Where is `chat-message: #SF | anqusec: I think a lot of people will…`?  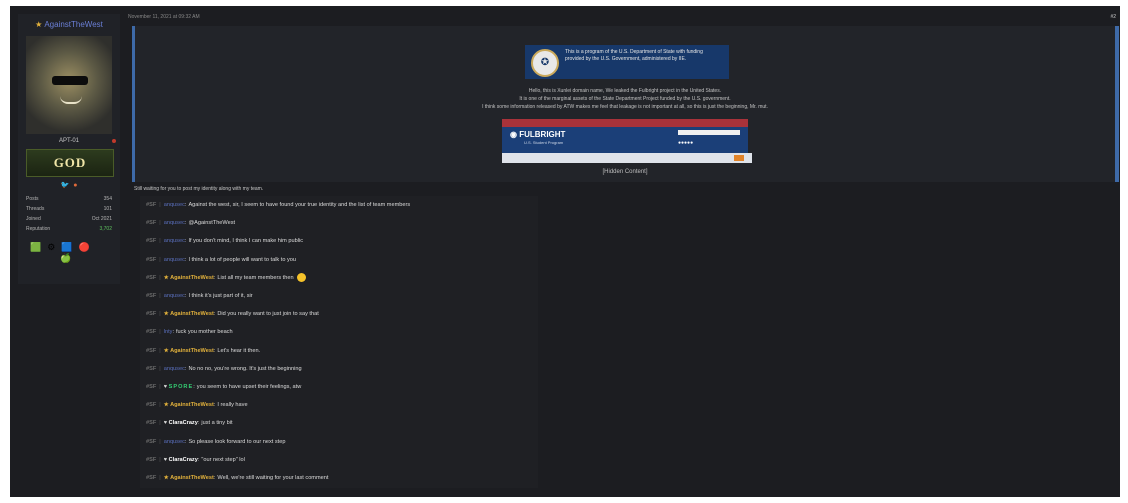
chat-message: #SF | anqusec: I think a lot of people will… is located at coordinates (339, 260).